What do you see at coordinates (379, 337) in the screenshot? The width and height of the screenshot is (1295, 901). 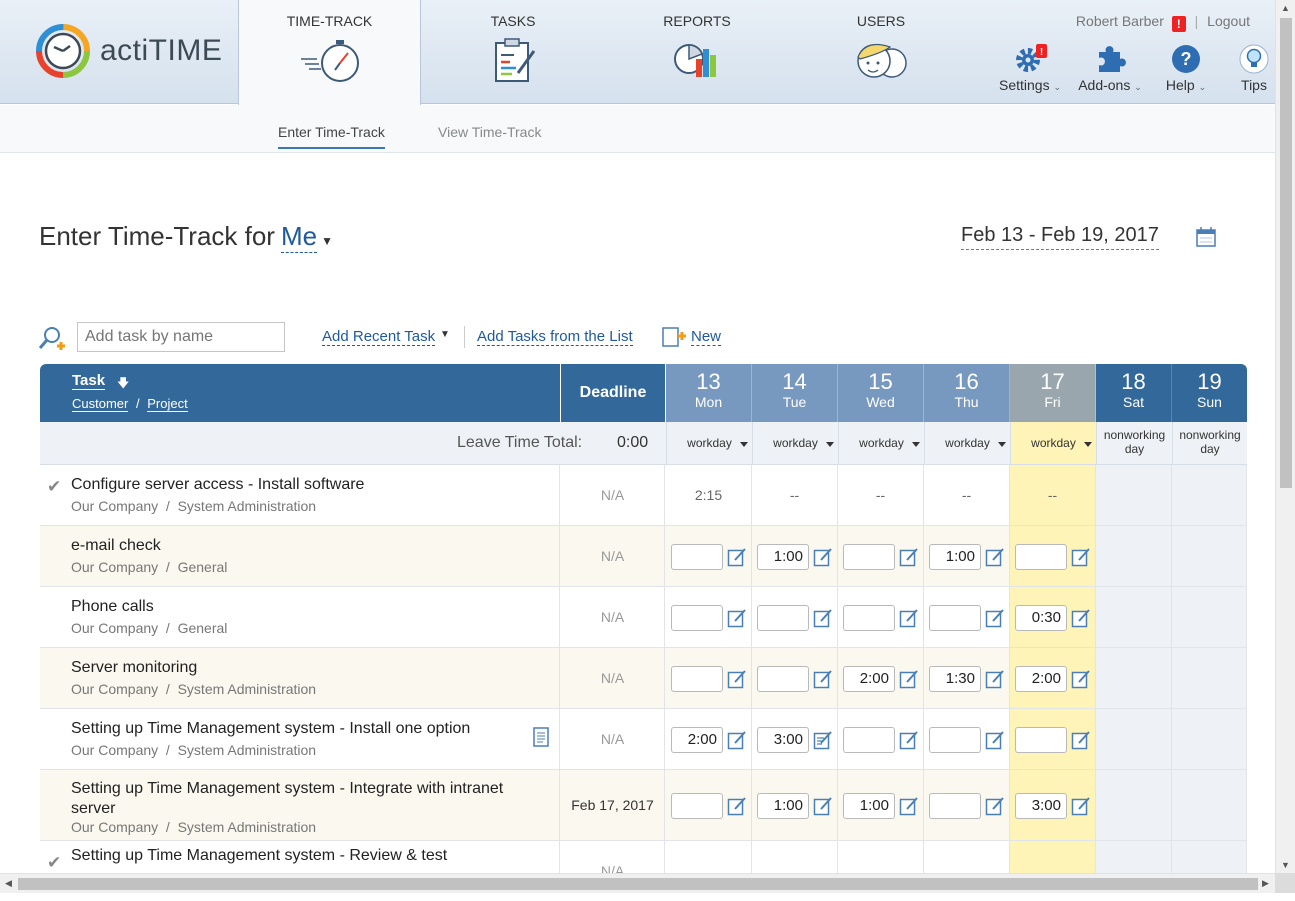 I see `add-recent-task-link: Add Recent Task` at bounding box center [379, 337].